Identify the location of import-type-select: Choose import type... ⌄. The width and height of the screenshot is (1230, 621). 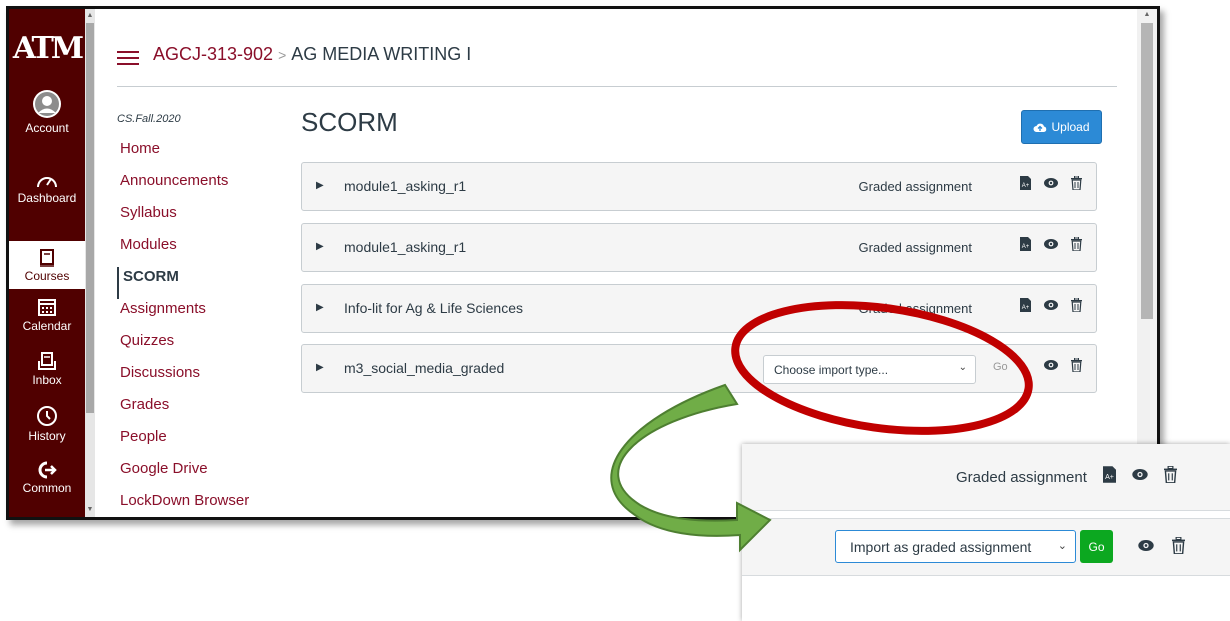
(869, 369).